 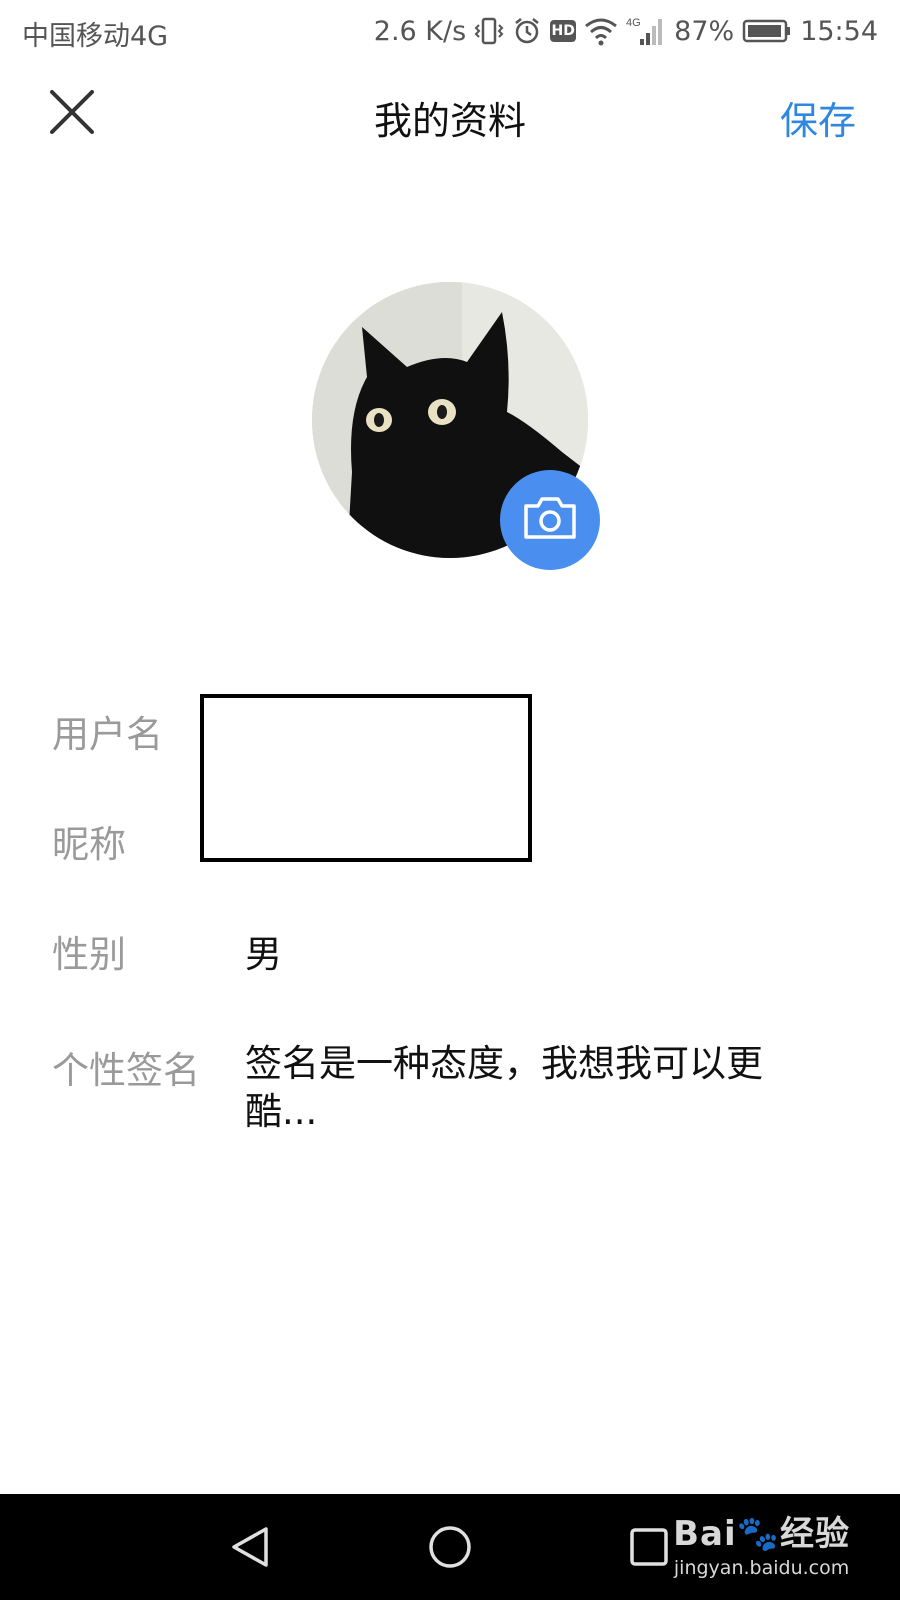 I want to click on alarm-icon, so click(x=527, y=31).